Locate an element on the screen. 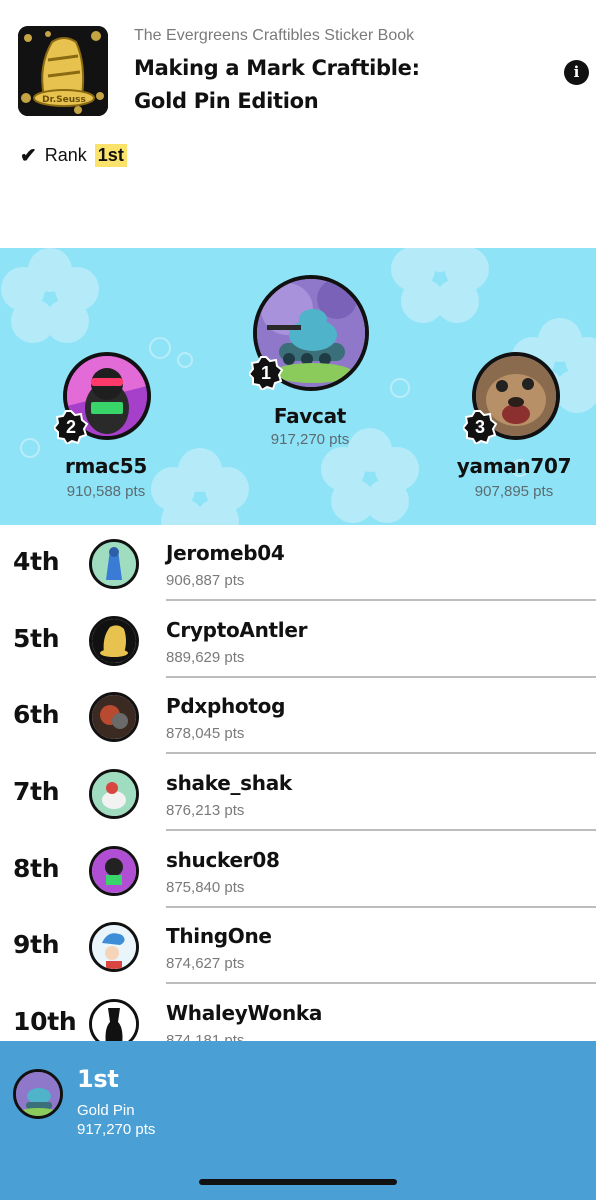  footer-label: Gold Pin is located at coordinates (106, 1110).